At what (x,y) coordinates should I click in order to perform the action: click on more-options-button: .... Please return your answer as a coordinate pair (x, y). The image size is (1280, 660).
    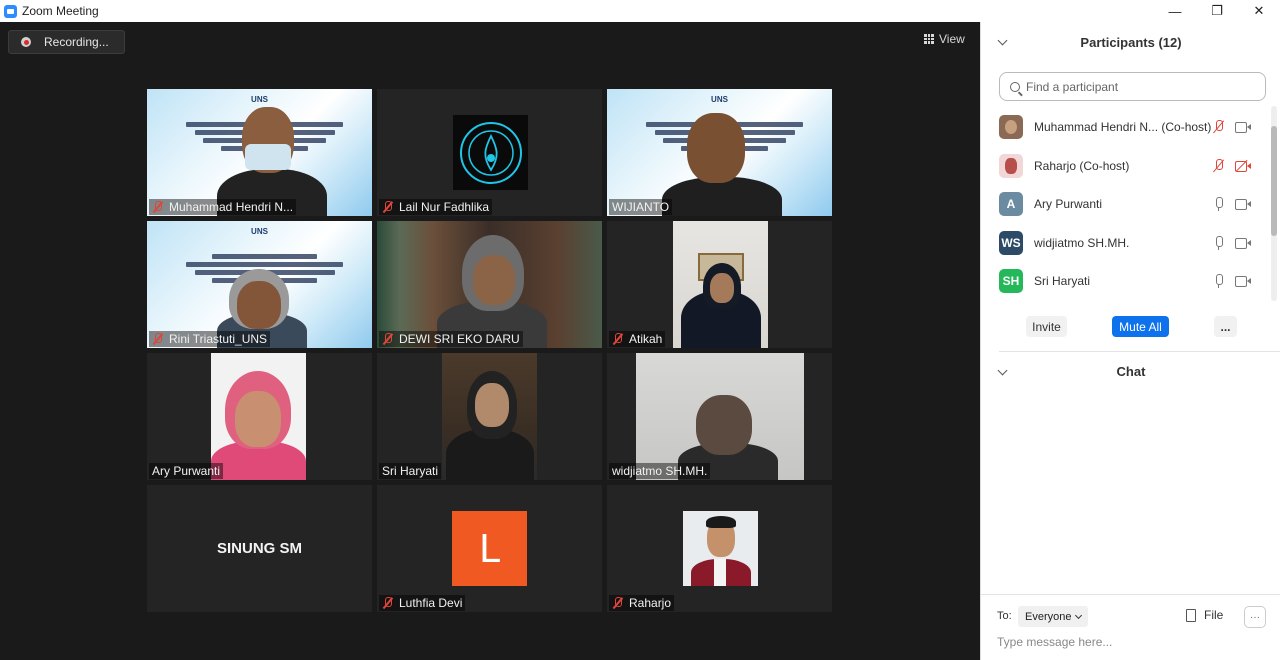
    Looking at the image, I should click on (1225, 326).